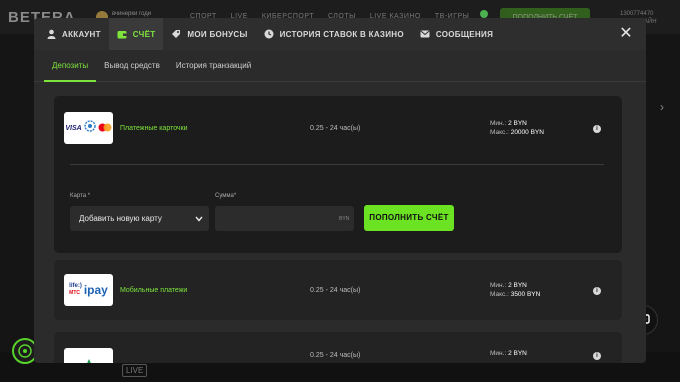 The height and width of the screenshot is (382, 680). I want to click on tab-messages: СООБЩЕНИЯ, so click(456, 34).